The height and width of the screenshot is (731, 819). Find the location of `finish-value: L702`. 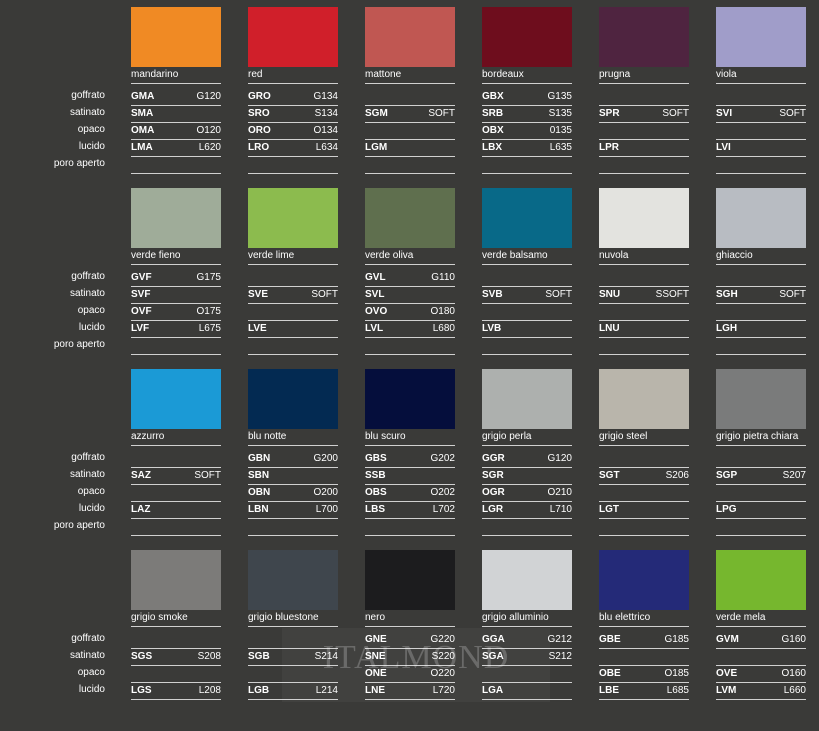

finish-value: L702 is located at coordinates (443, 509).